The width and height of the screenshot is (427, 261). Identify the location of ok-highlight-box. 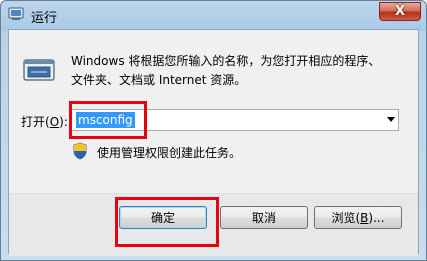
(167, 222).